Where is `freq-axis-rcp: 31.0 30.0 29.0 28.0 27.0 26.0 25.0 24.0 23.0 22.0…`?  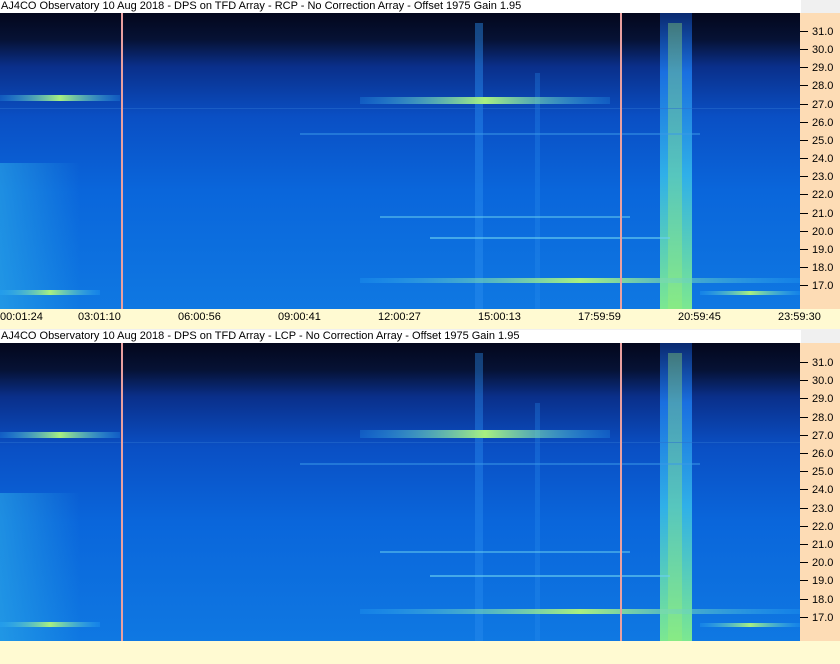
freq-axis-rcp: 31.0 30.0 29.0 28.0 27.0 26.0 25.0 24.0 23.0 22.0… is located at coordinates (820, 161).